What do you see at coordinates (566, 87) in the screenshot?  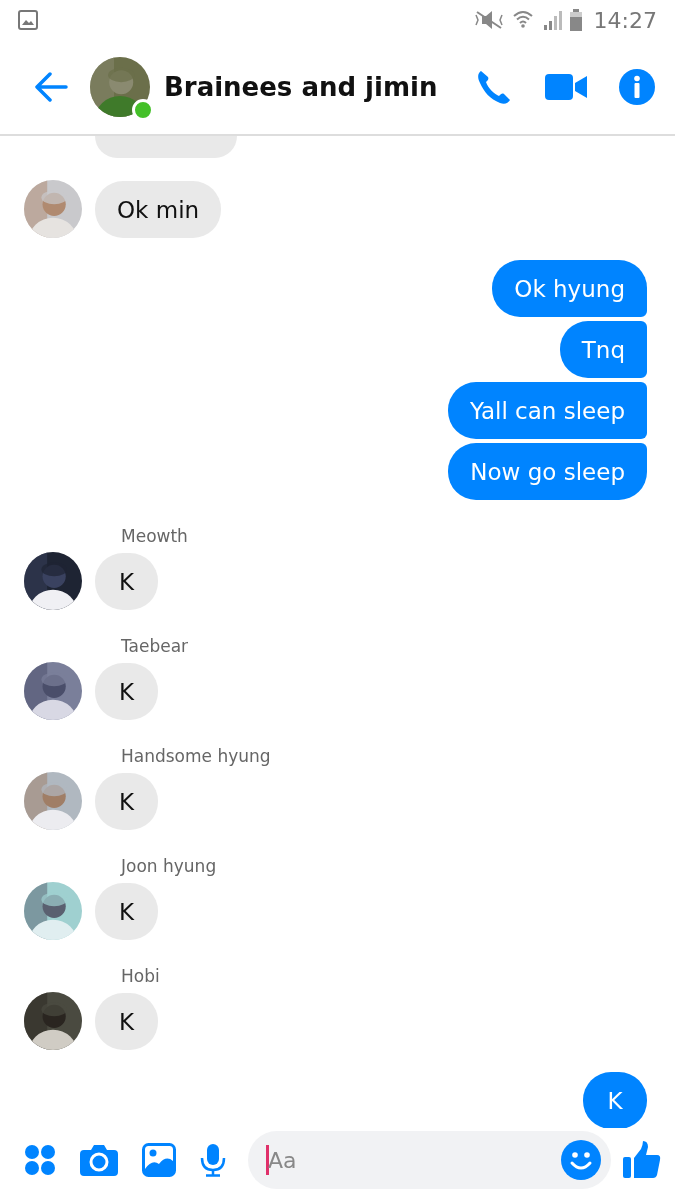 I see `video-camera-icon` at bounding box center [566, 87].